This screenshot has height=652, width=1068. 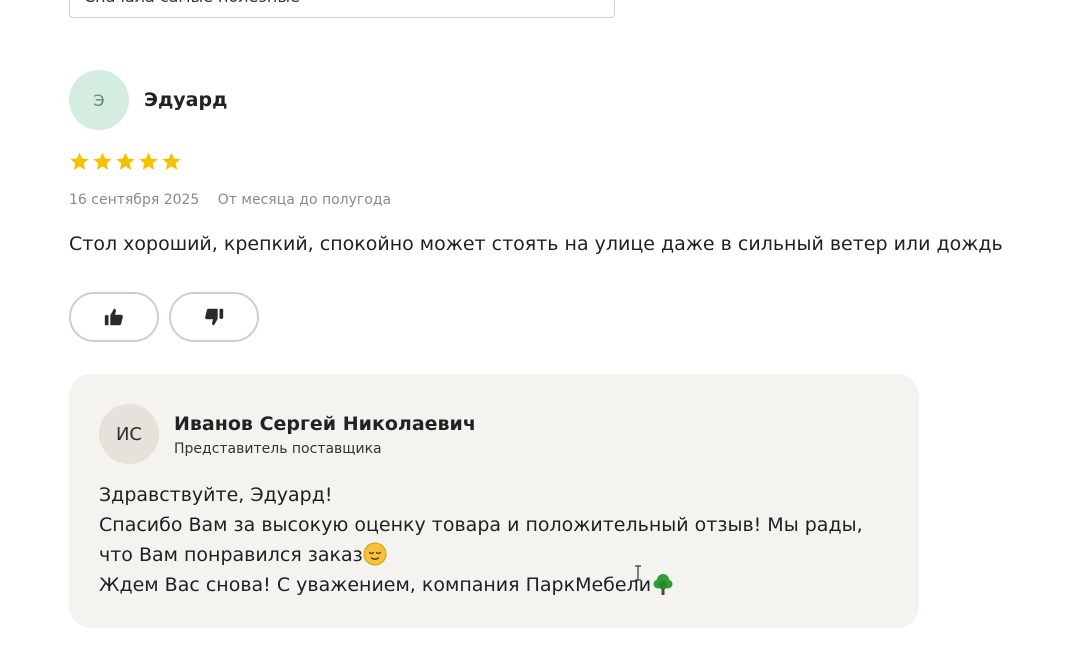 I want to click on rating-stars, so click(x=125, y=161).